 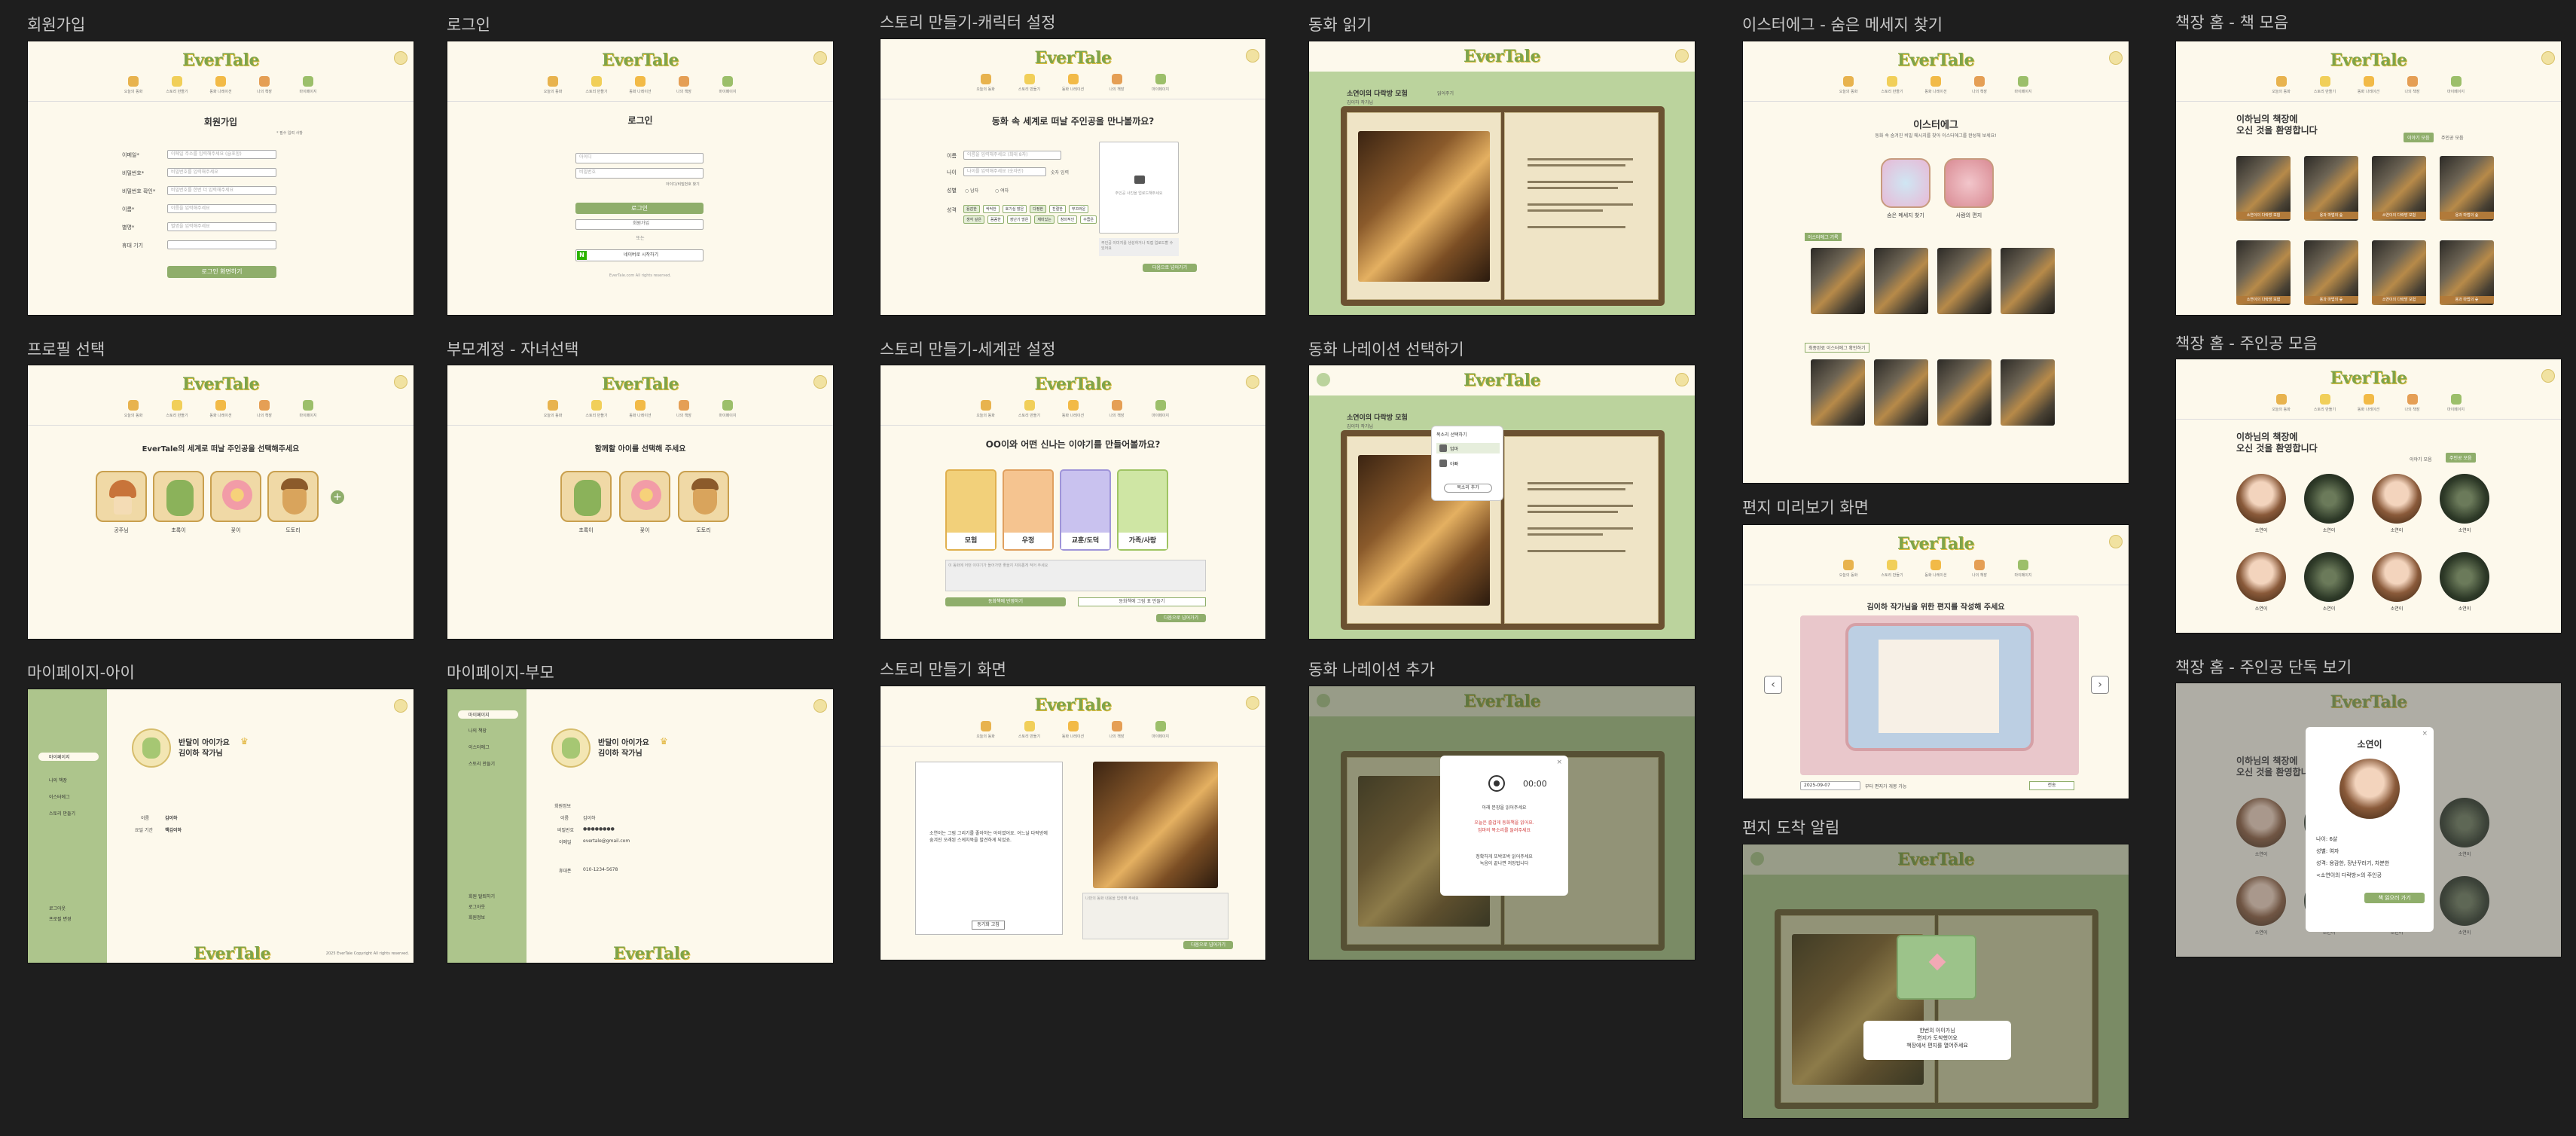 I want to click on naver-login-button: N 네이버로 시작하기, so click(x=640, y=255).